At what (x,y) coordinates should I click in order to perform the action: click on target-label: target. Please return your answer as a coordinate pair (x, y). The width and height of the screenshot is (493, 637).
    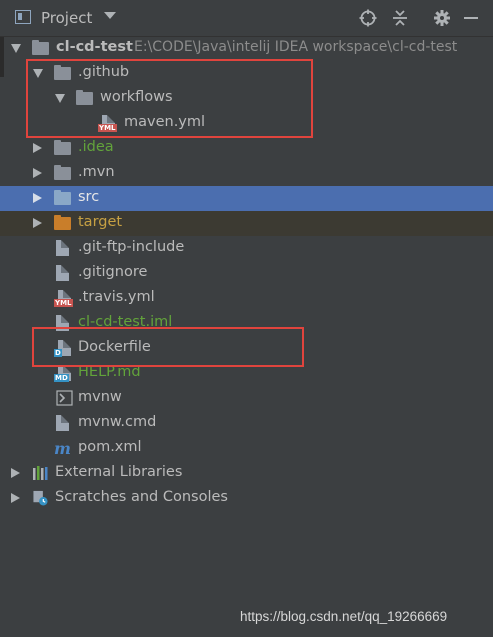
    Looking at the image, I should click on (100, 222).